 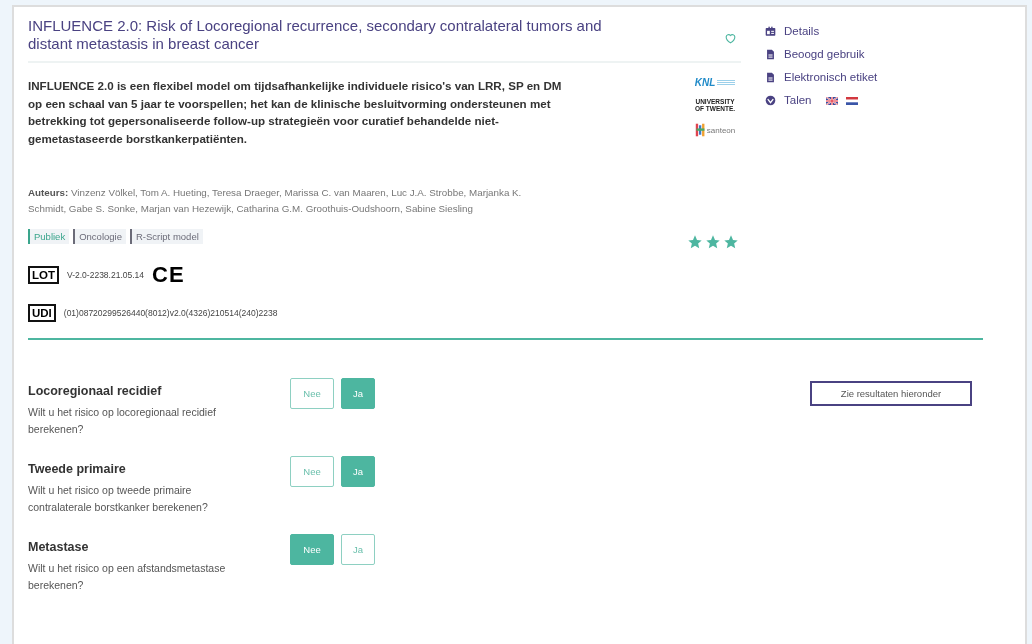 I want to click on question-title: Locoregionaal recidief, so click(x=95, y=391).